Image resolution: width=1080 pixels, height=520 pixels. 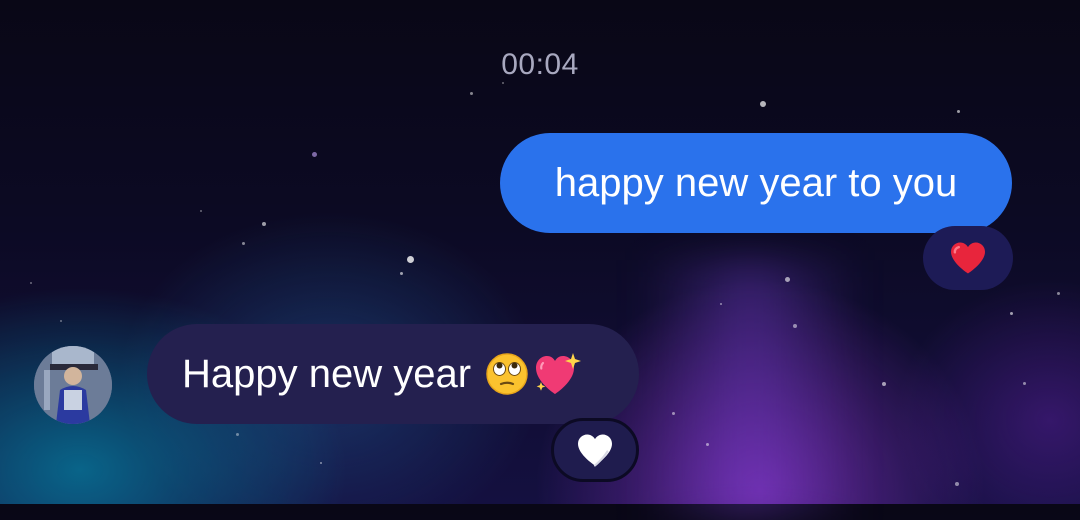 I want to click on red-heart-icon, so click(x=968, y=258).